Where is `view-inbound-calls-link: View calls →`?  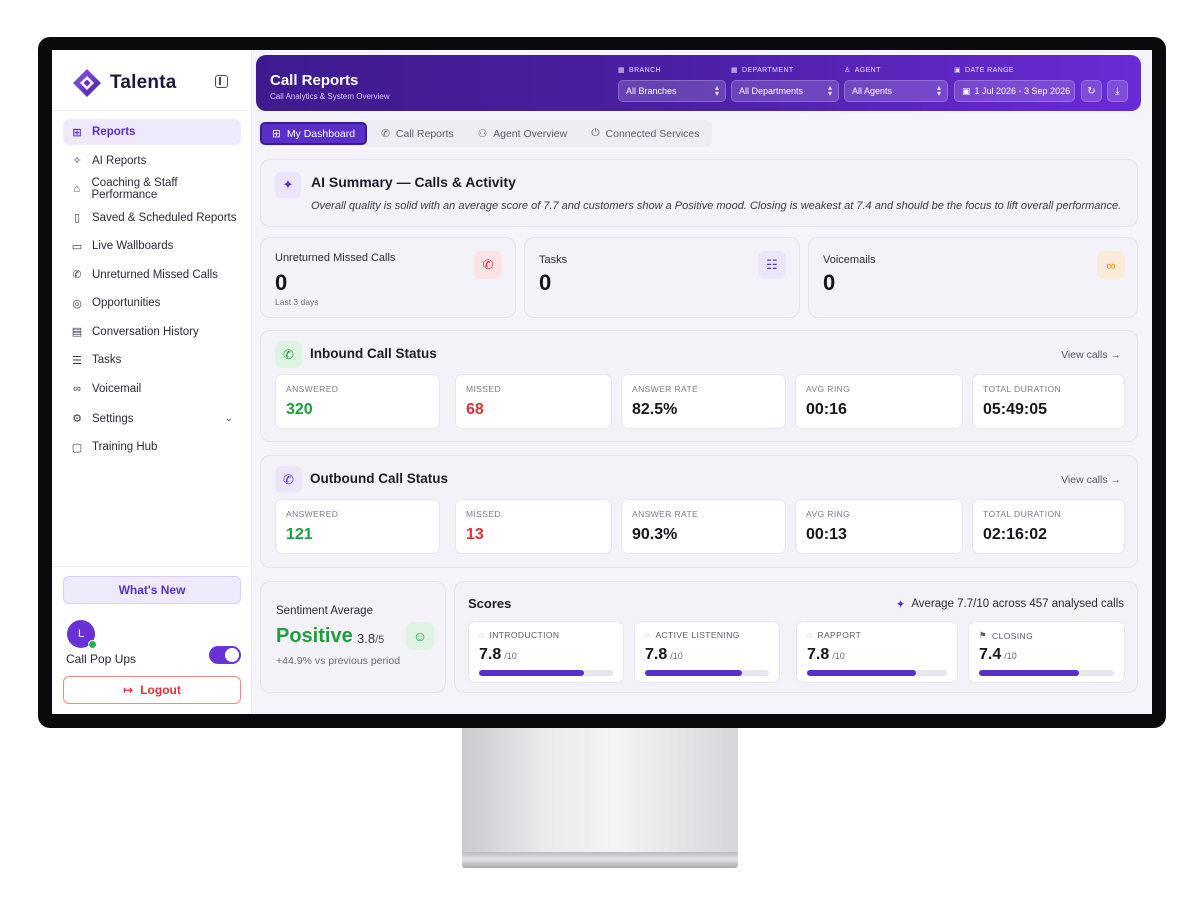 view-inbound-calls-link: View calls → is located at coordinates (1091, 355).